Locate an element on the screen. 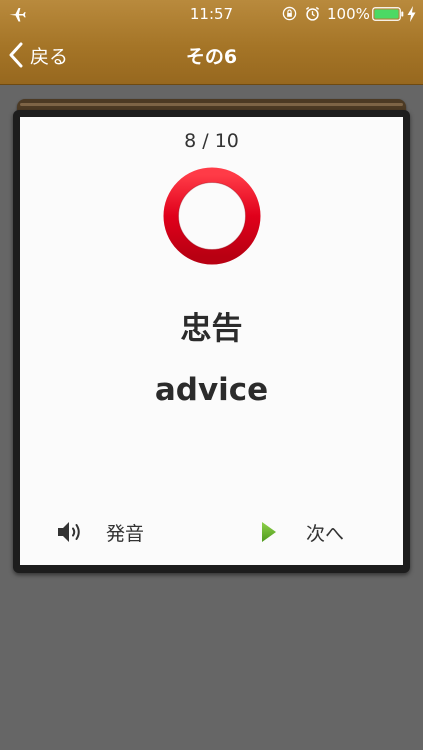 The width and height of the screenshot is (423, 750). word-english: advice is located at coordinates (211, 390).